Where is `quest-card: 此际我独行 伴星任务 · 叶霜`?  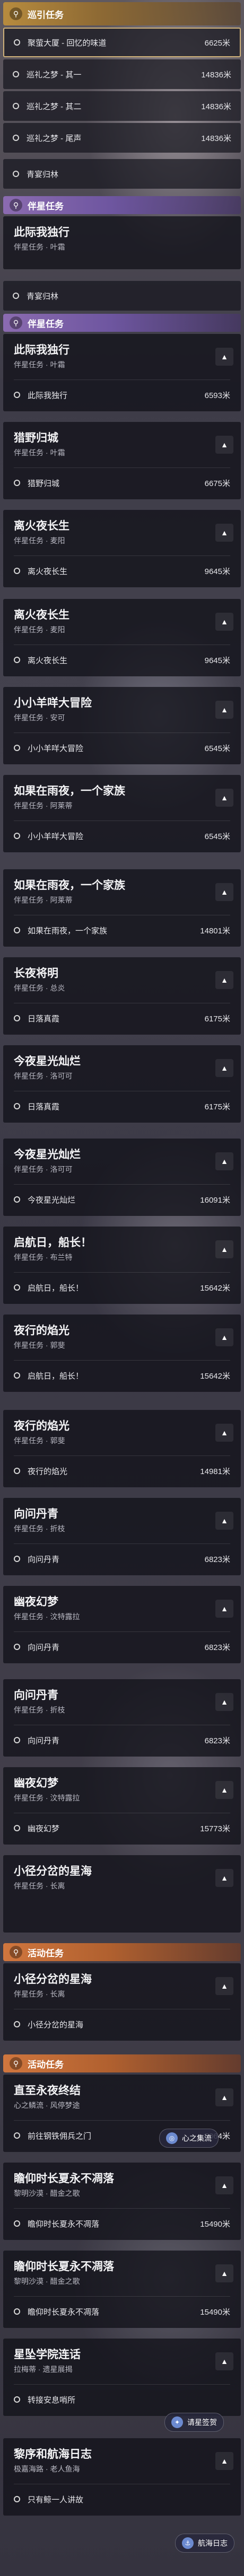 quest-card: 此际我独行 伴星任务 · 叶霜 is located at coordinates (122, 242).